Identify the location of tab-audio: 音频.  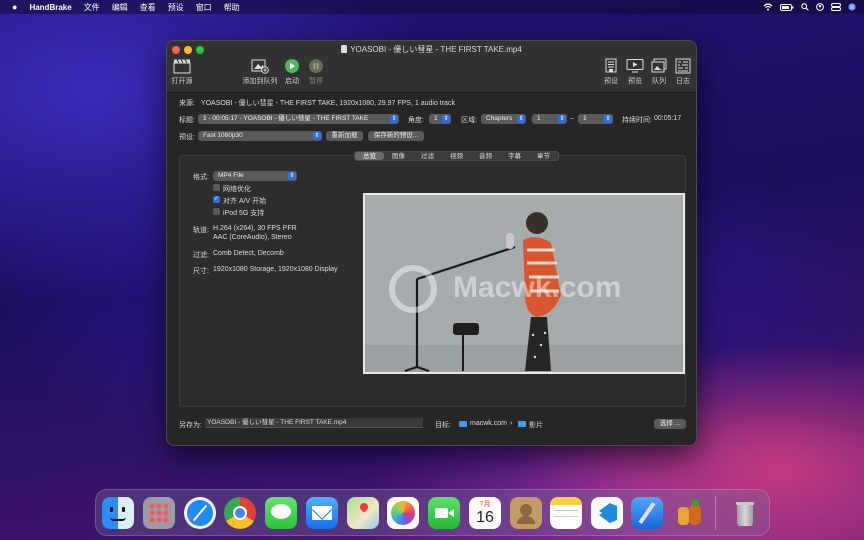
(485, 156).